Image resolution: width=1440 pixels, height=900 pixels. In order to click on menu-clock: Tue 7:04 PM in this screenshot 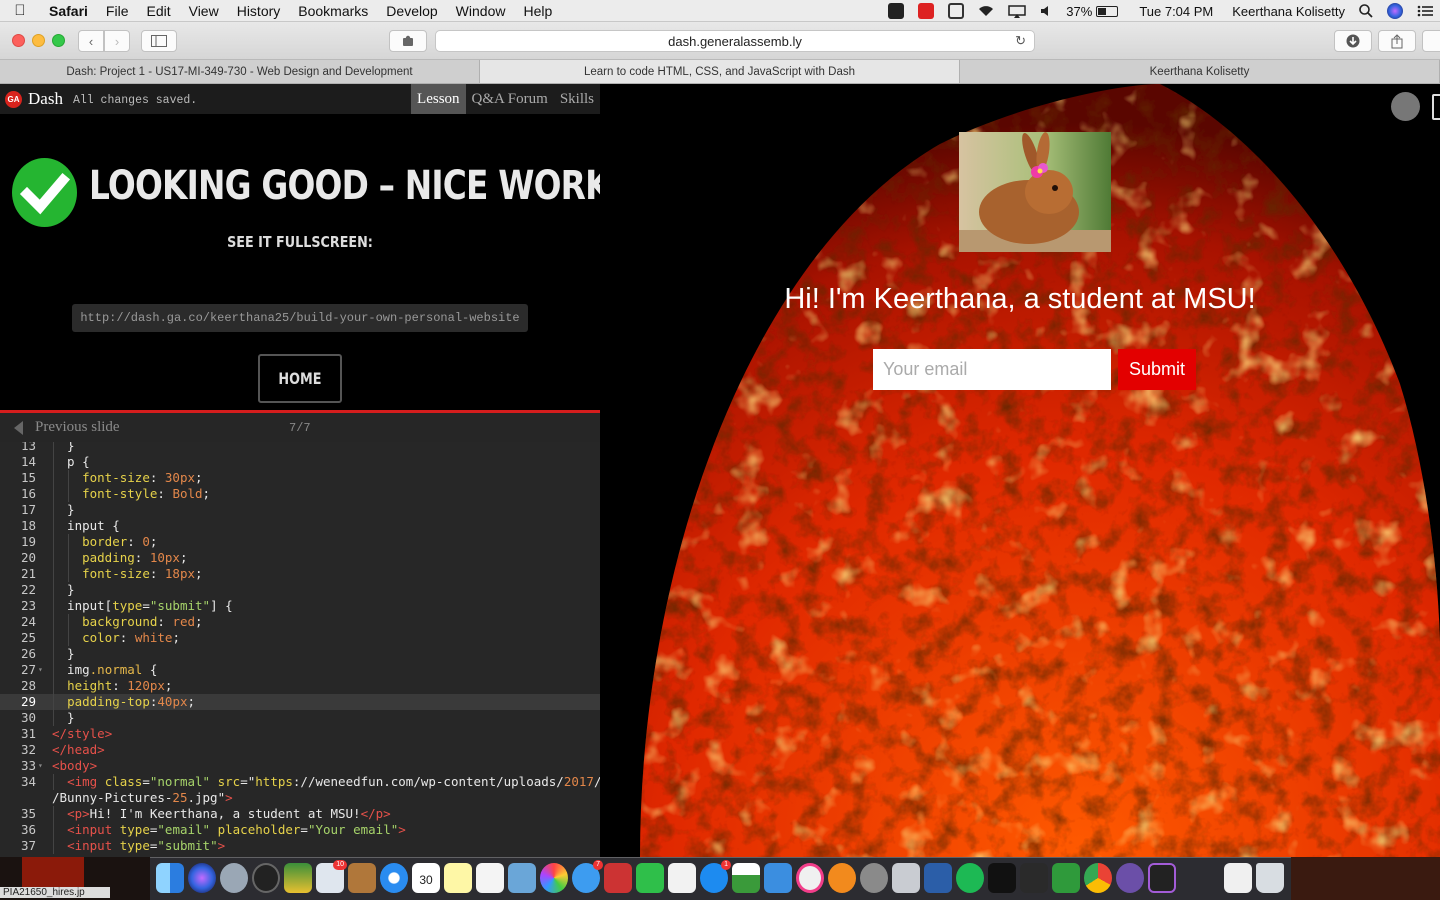, I will do `click(1172, 11)`.